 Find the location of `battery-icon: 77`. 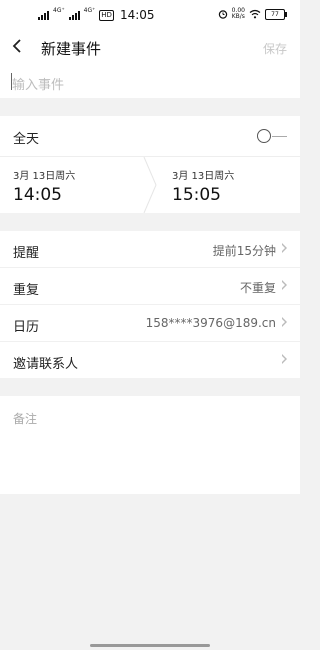

battery-icon: 77 is located at coordinates (276, 14).